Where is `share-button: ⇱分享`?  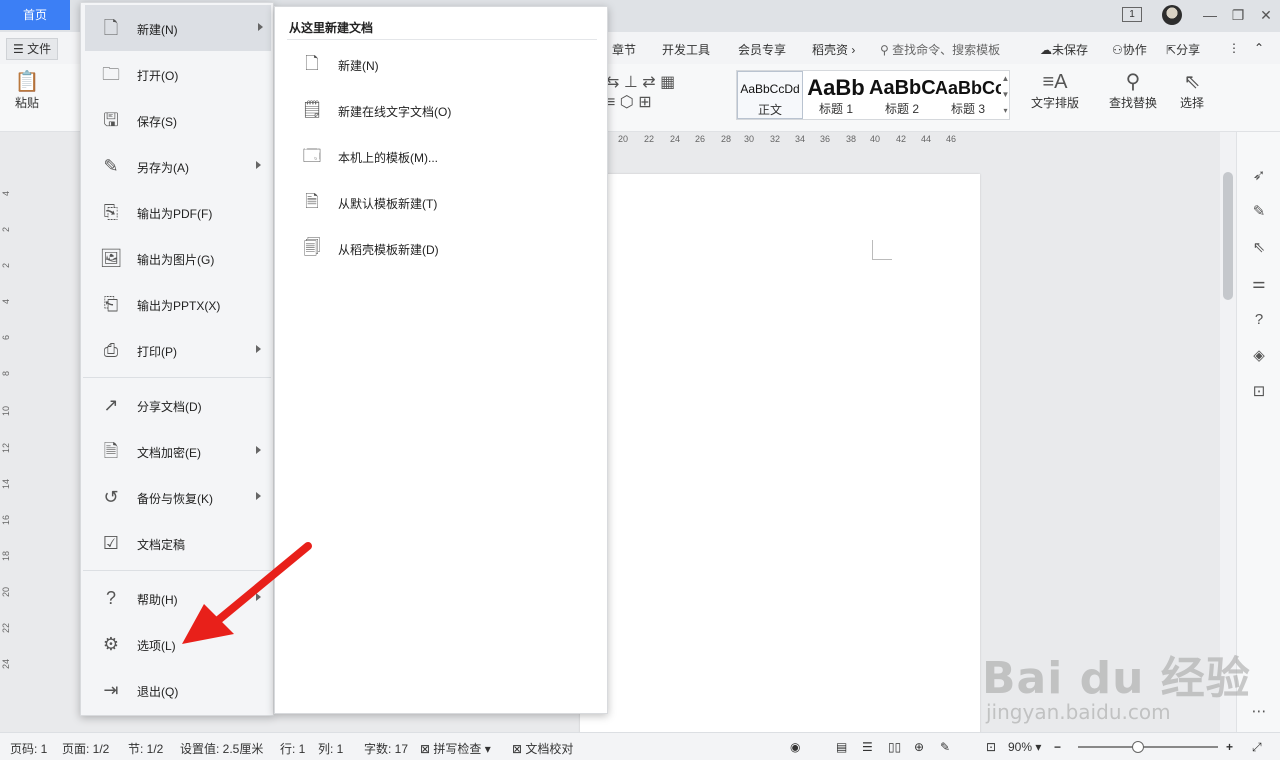 share-button: ⇱分享 is located at coordinates (1183, 49).